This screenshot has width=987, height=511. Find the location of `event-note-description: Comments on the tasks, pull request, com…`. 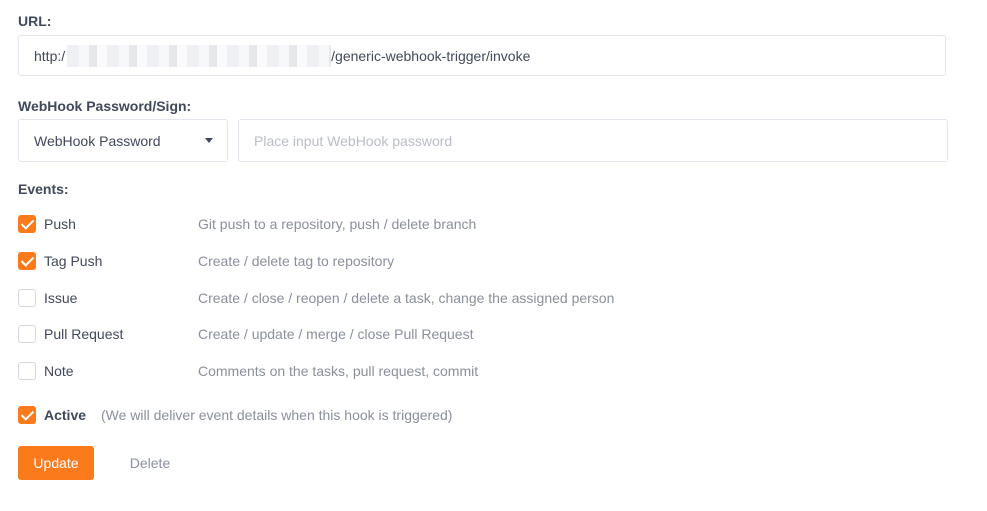

event-note-description: Comments on the tasks, pull request, com… is located at coordinates (338, 371).